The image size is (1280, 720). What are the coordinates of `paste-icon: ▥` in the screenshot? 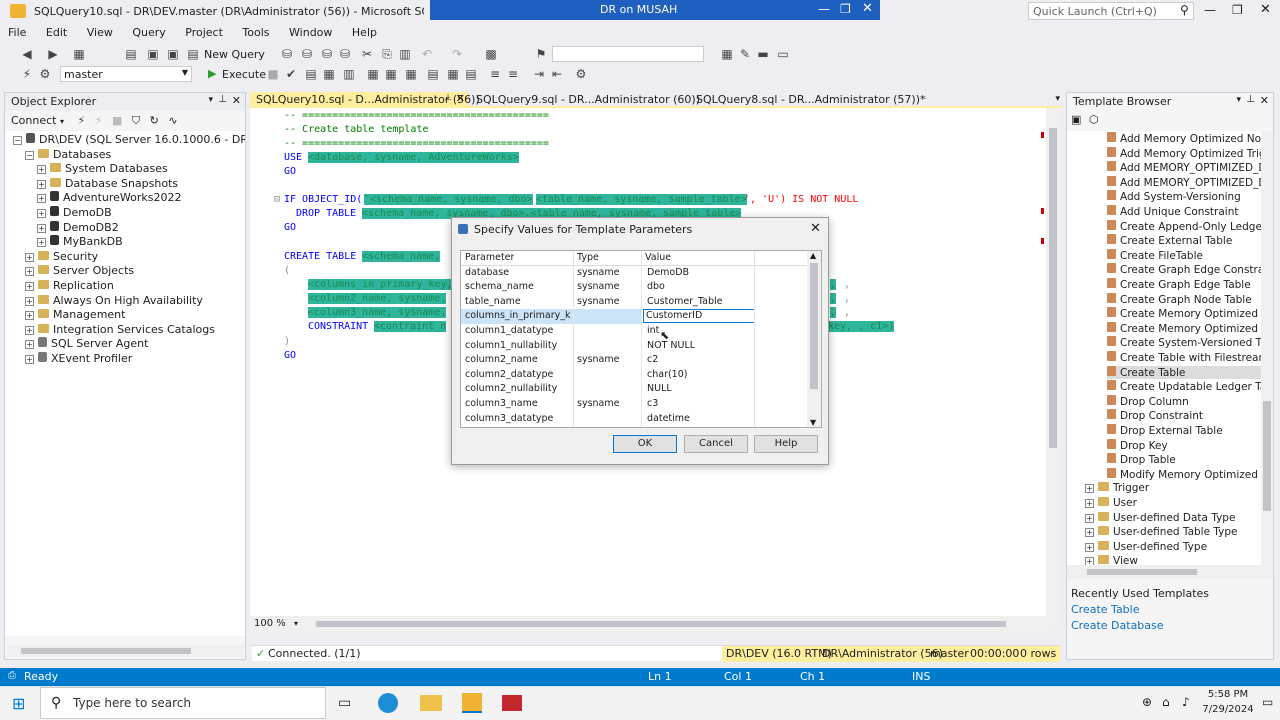 It's located at (405, 54).